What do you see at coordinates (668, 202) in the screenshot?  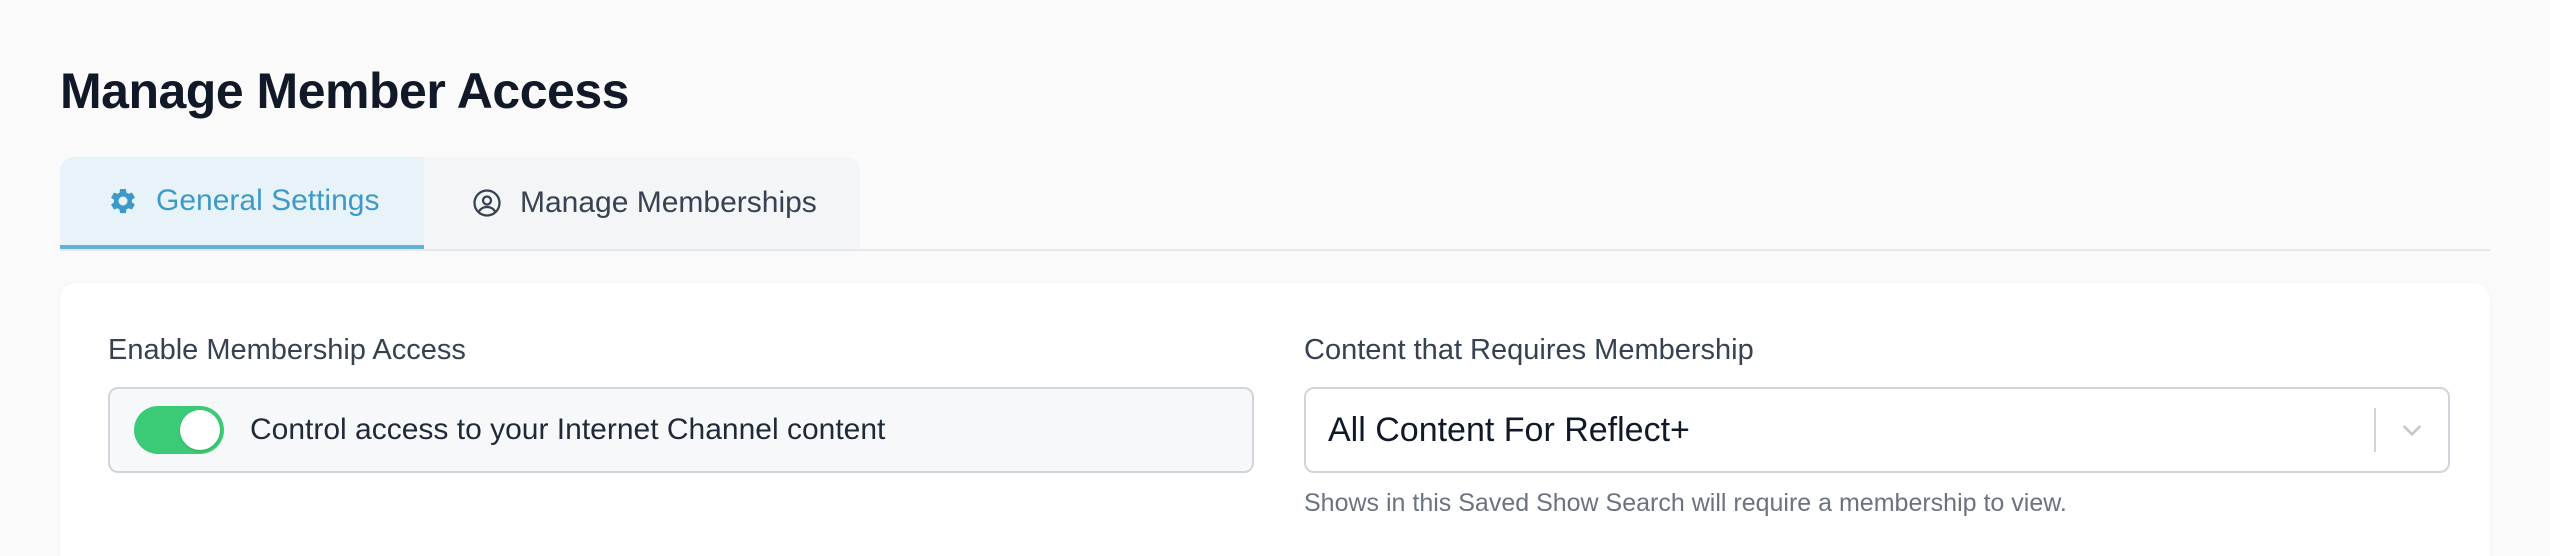 I see `tab-manage-memberships-label: Manage Memberships` at bounding box center [668, 202].